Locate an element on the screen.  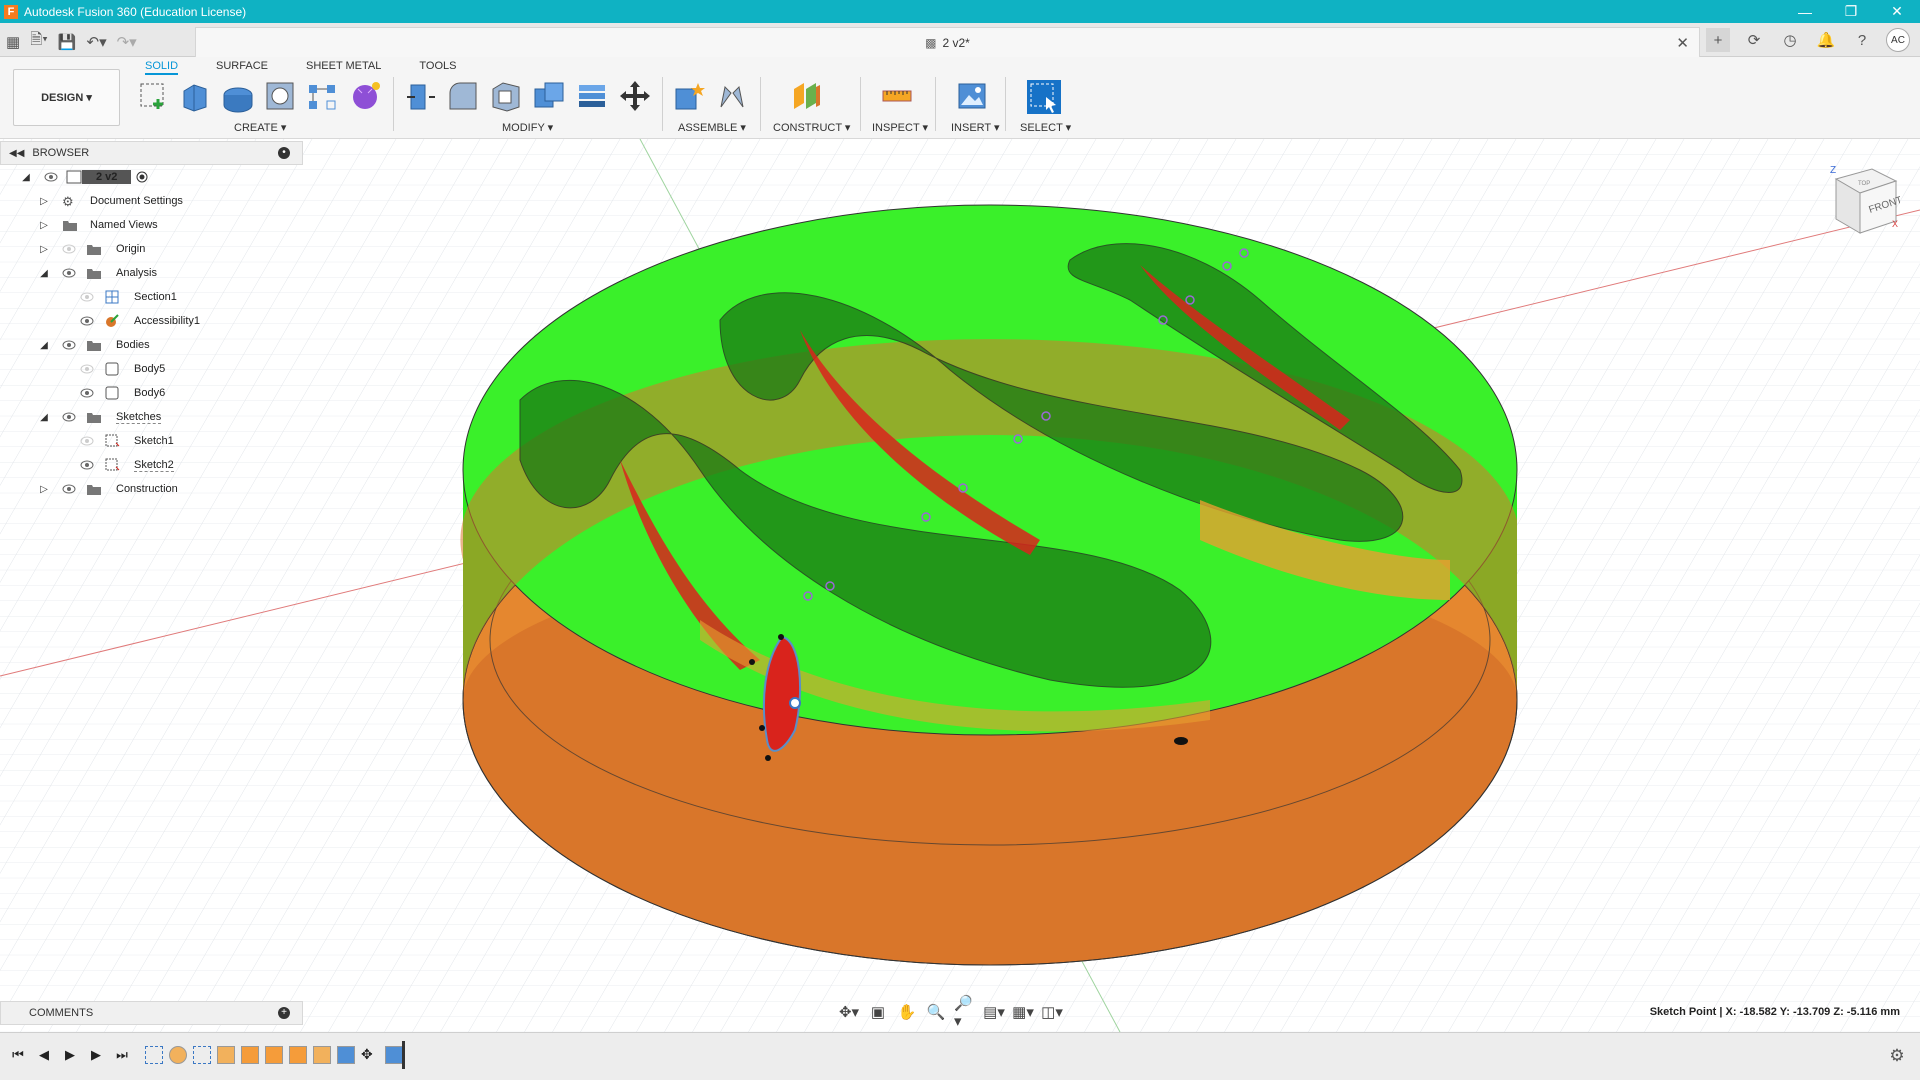
measure-icon is located at coordinates (897, 96).